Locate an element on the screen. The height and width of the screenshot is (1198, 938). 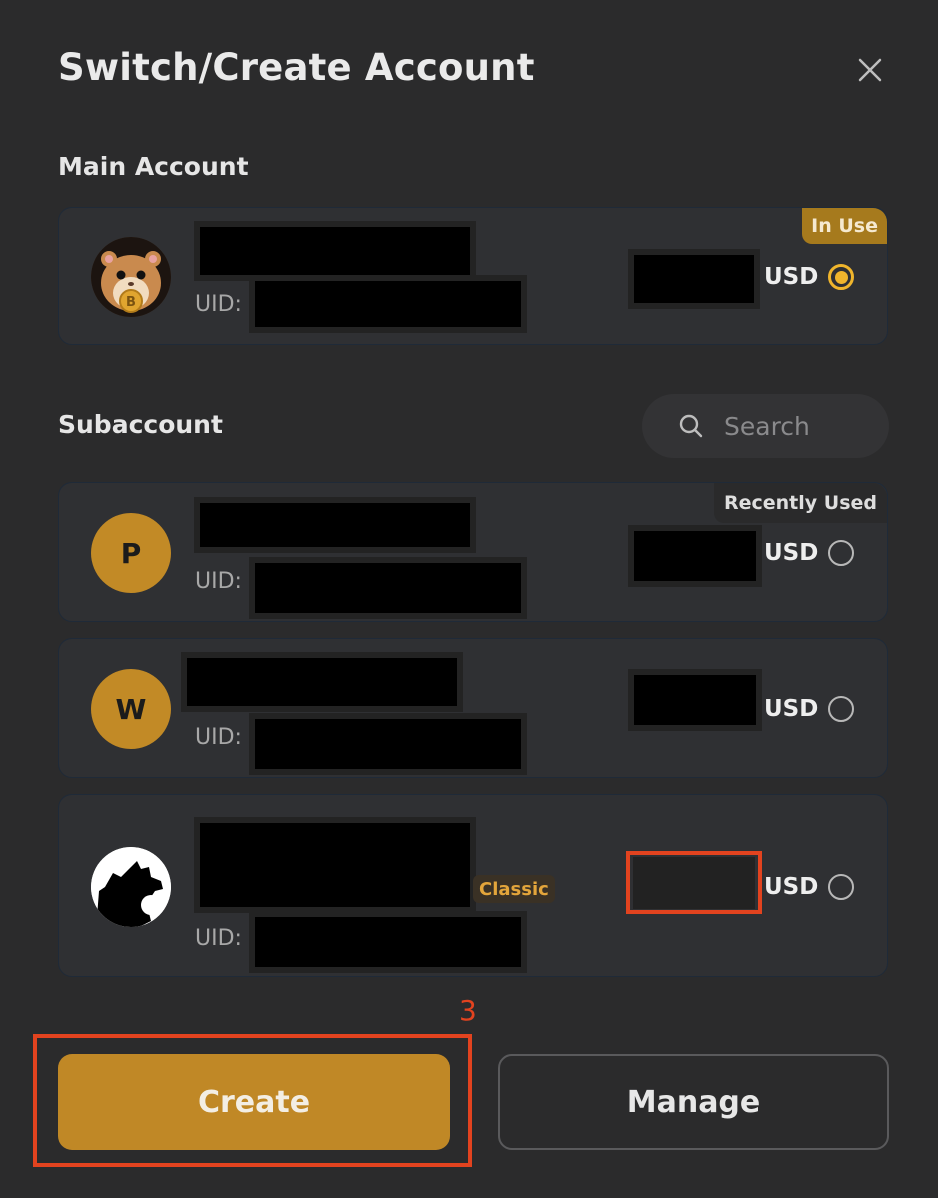
classic-badge: Classic is located at coordinates (514, 889).